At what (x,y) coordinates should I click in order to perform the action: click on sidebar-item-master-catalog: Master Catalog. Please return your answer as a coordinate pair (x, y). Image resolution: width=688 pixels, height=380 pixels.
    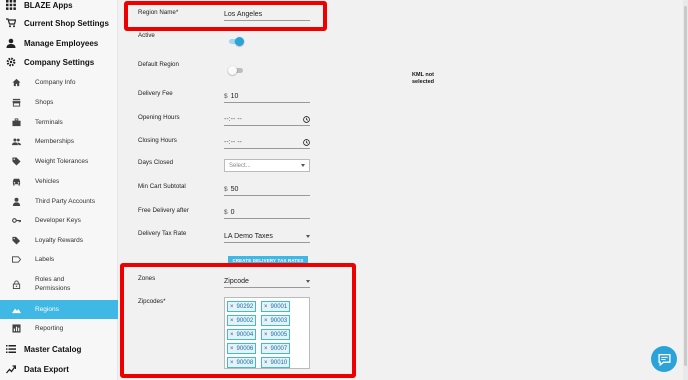
    Looking at the image, I should click on (43, 349).